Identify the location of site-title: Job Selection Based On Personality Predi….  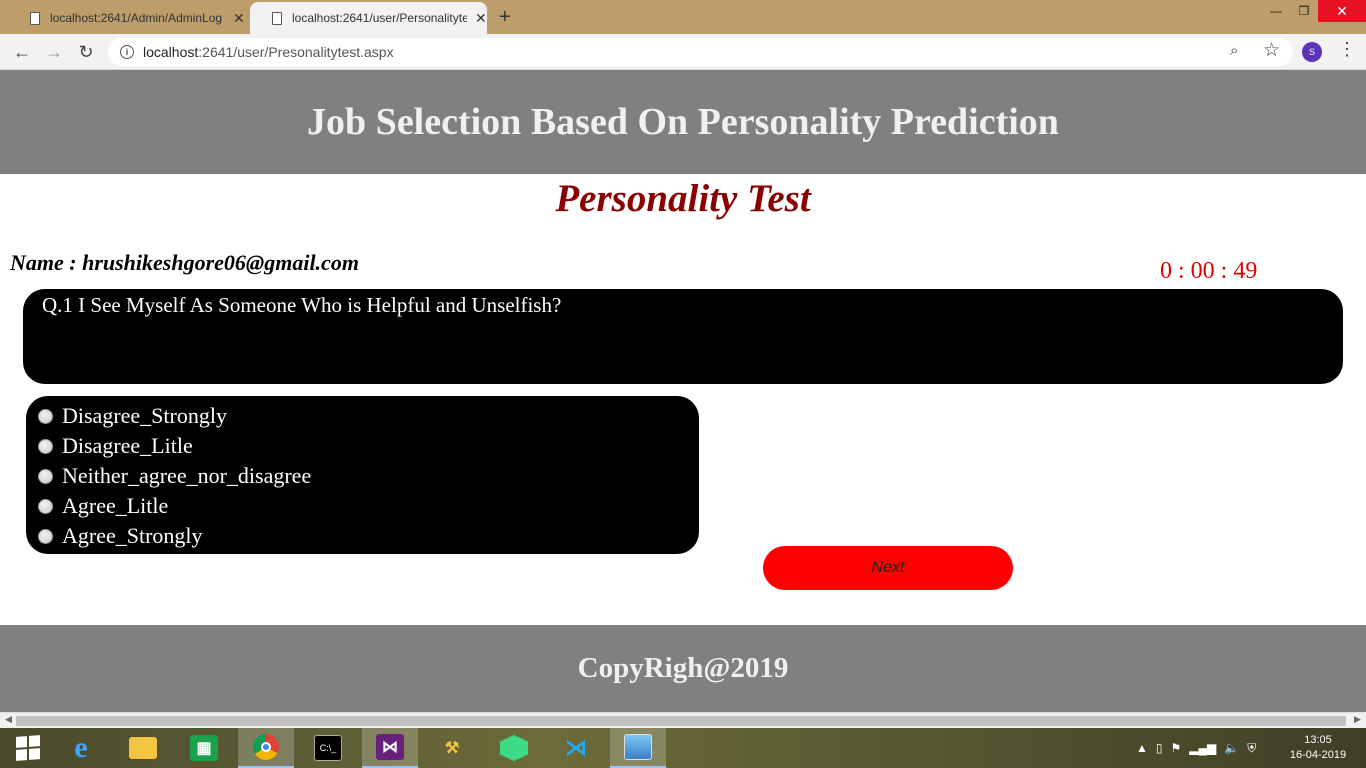
(683, 122).